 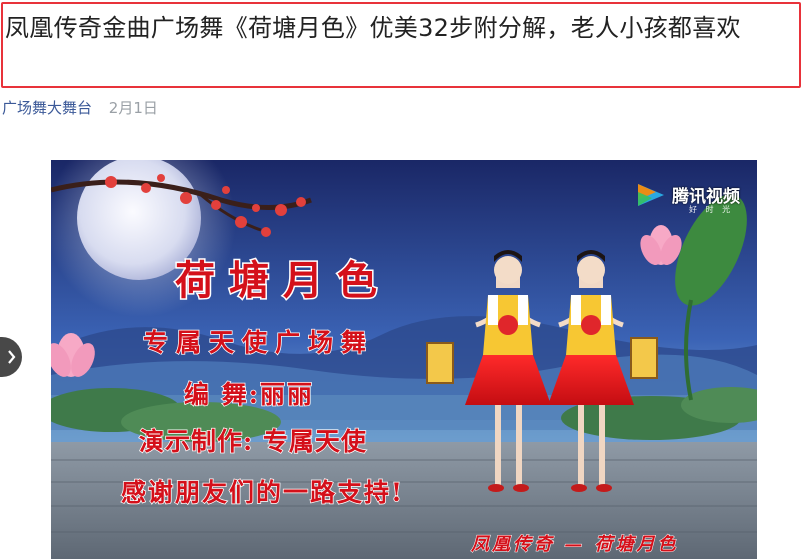 What do you see at coordinates (133, 108) in the screenshot?
I see `publish-date: 2月1日` at bounding box center [133, 108].